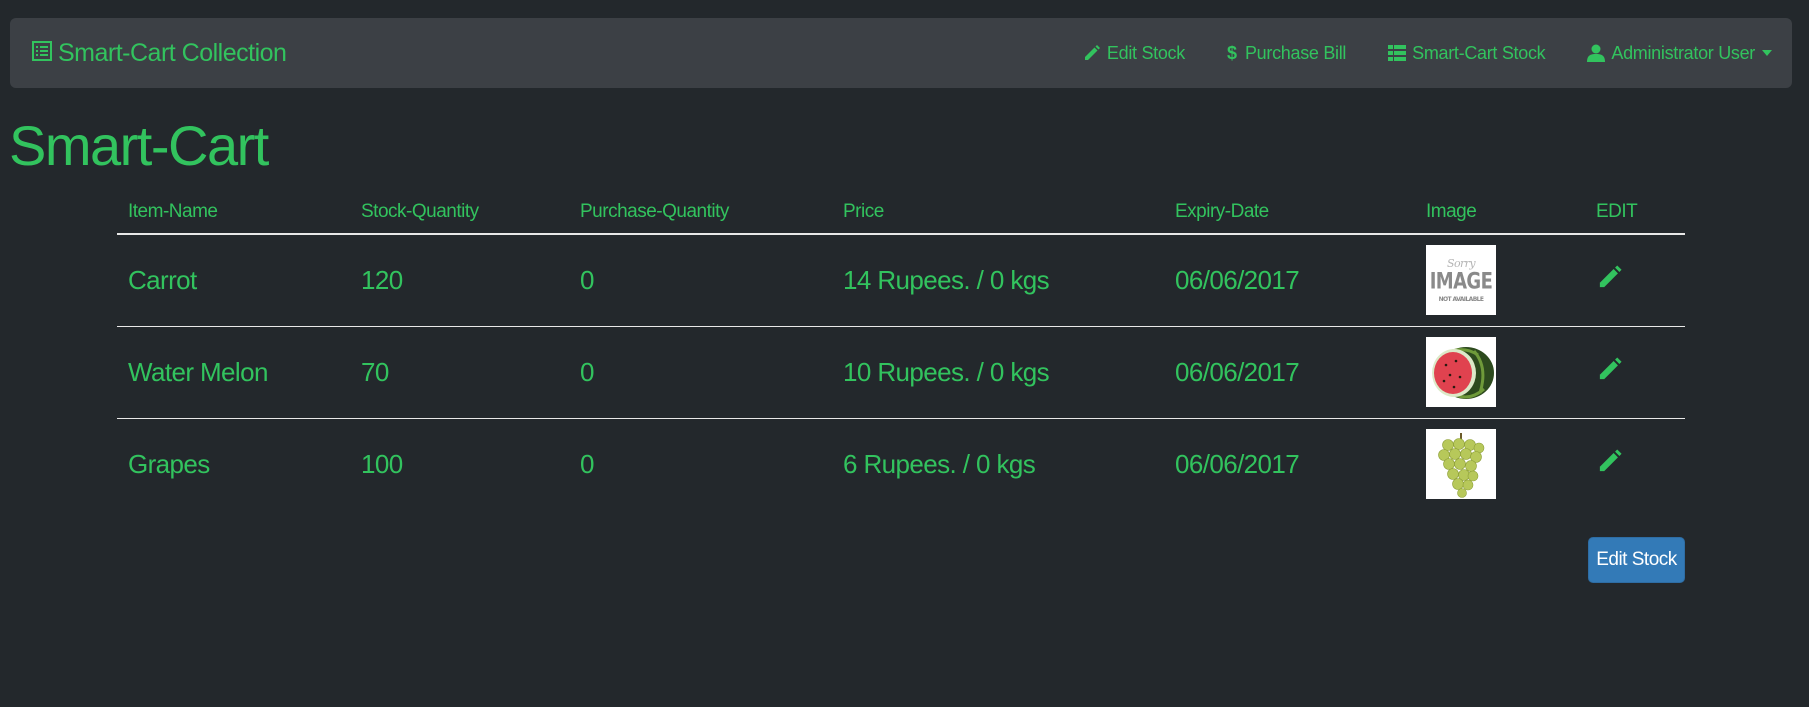 The width and height of the screenshot is (1809, 707). What do you see at coordinates (382, 463) in the screenshot?
I see `cell-stock-quantity: 100` at bounding box center [382, 463].